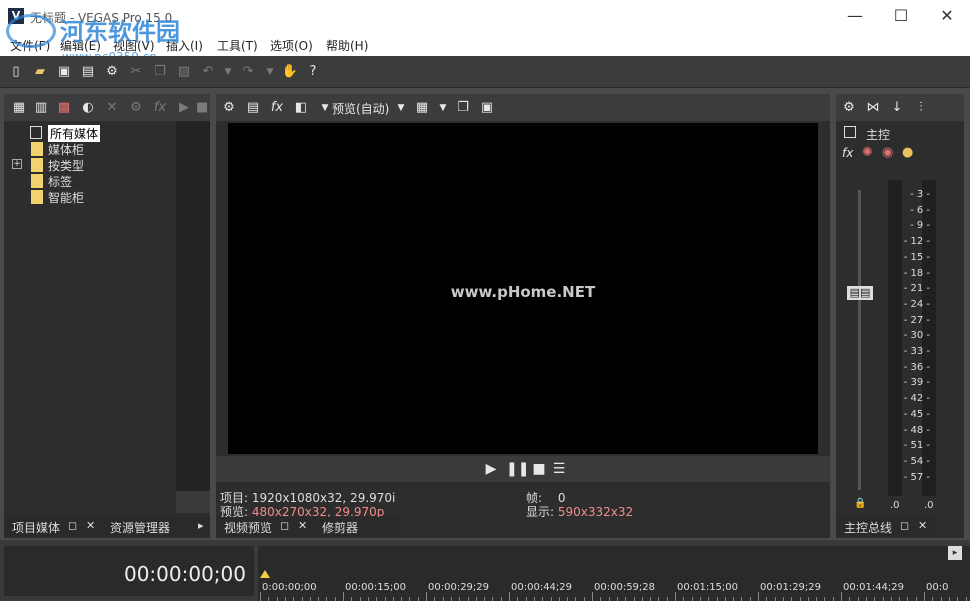 The width and height of the screenshot is (970, 601). I want to click on master-volume-fader: ▤▤, so click(860, 293).